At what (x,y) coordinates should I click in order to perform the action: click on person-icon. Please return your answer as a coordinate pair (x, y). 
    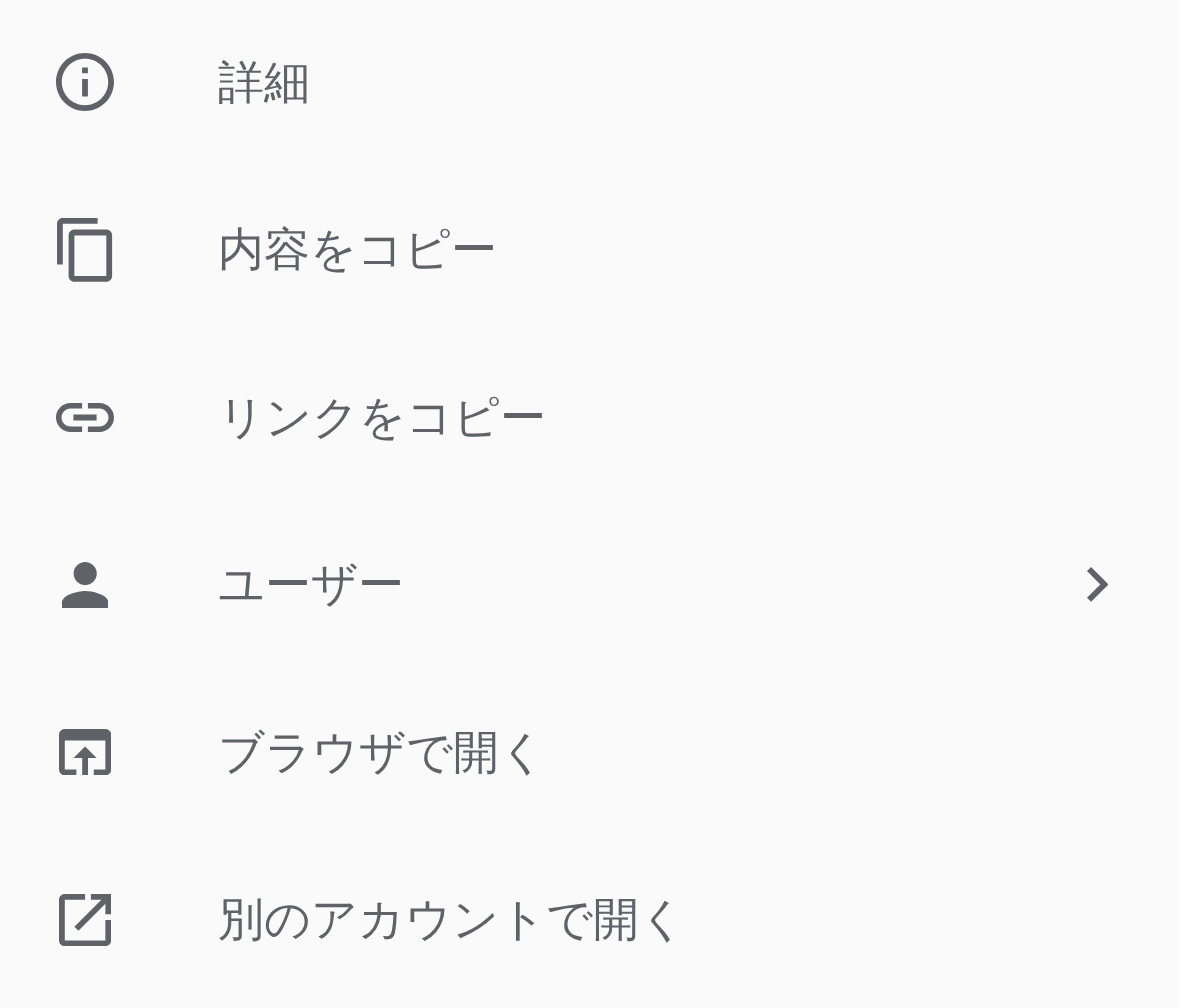
    Looking at the image, I should click on (85, 584).